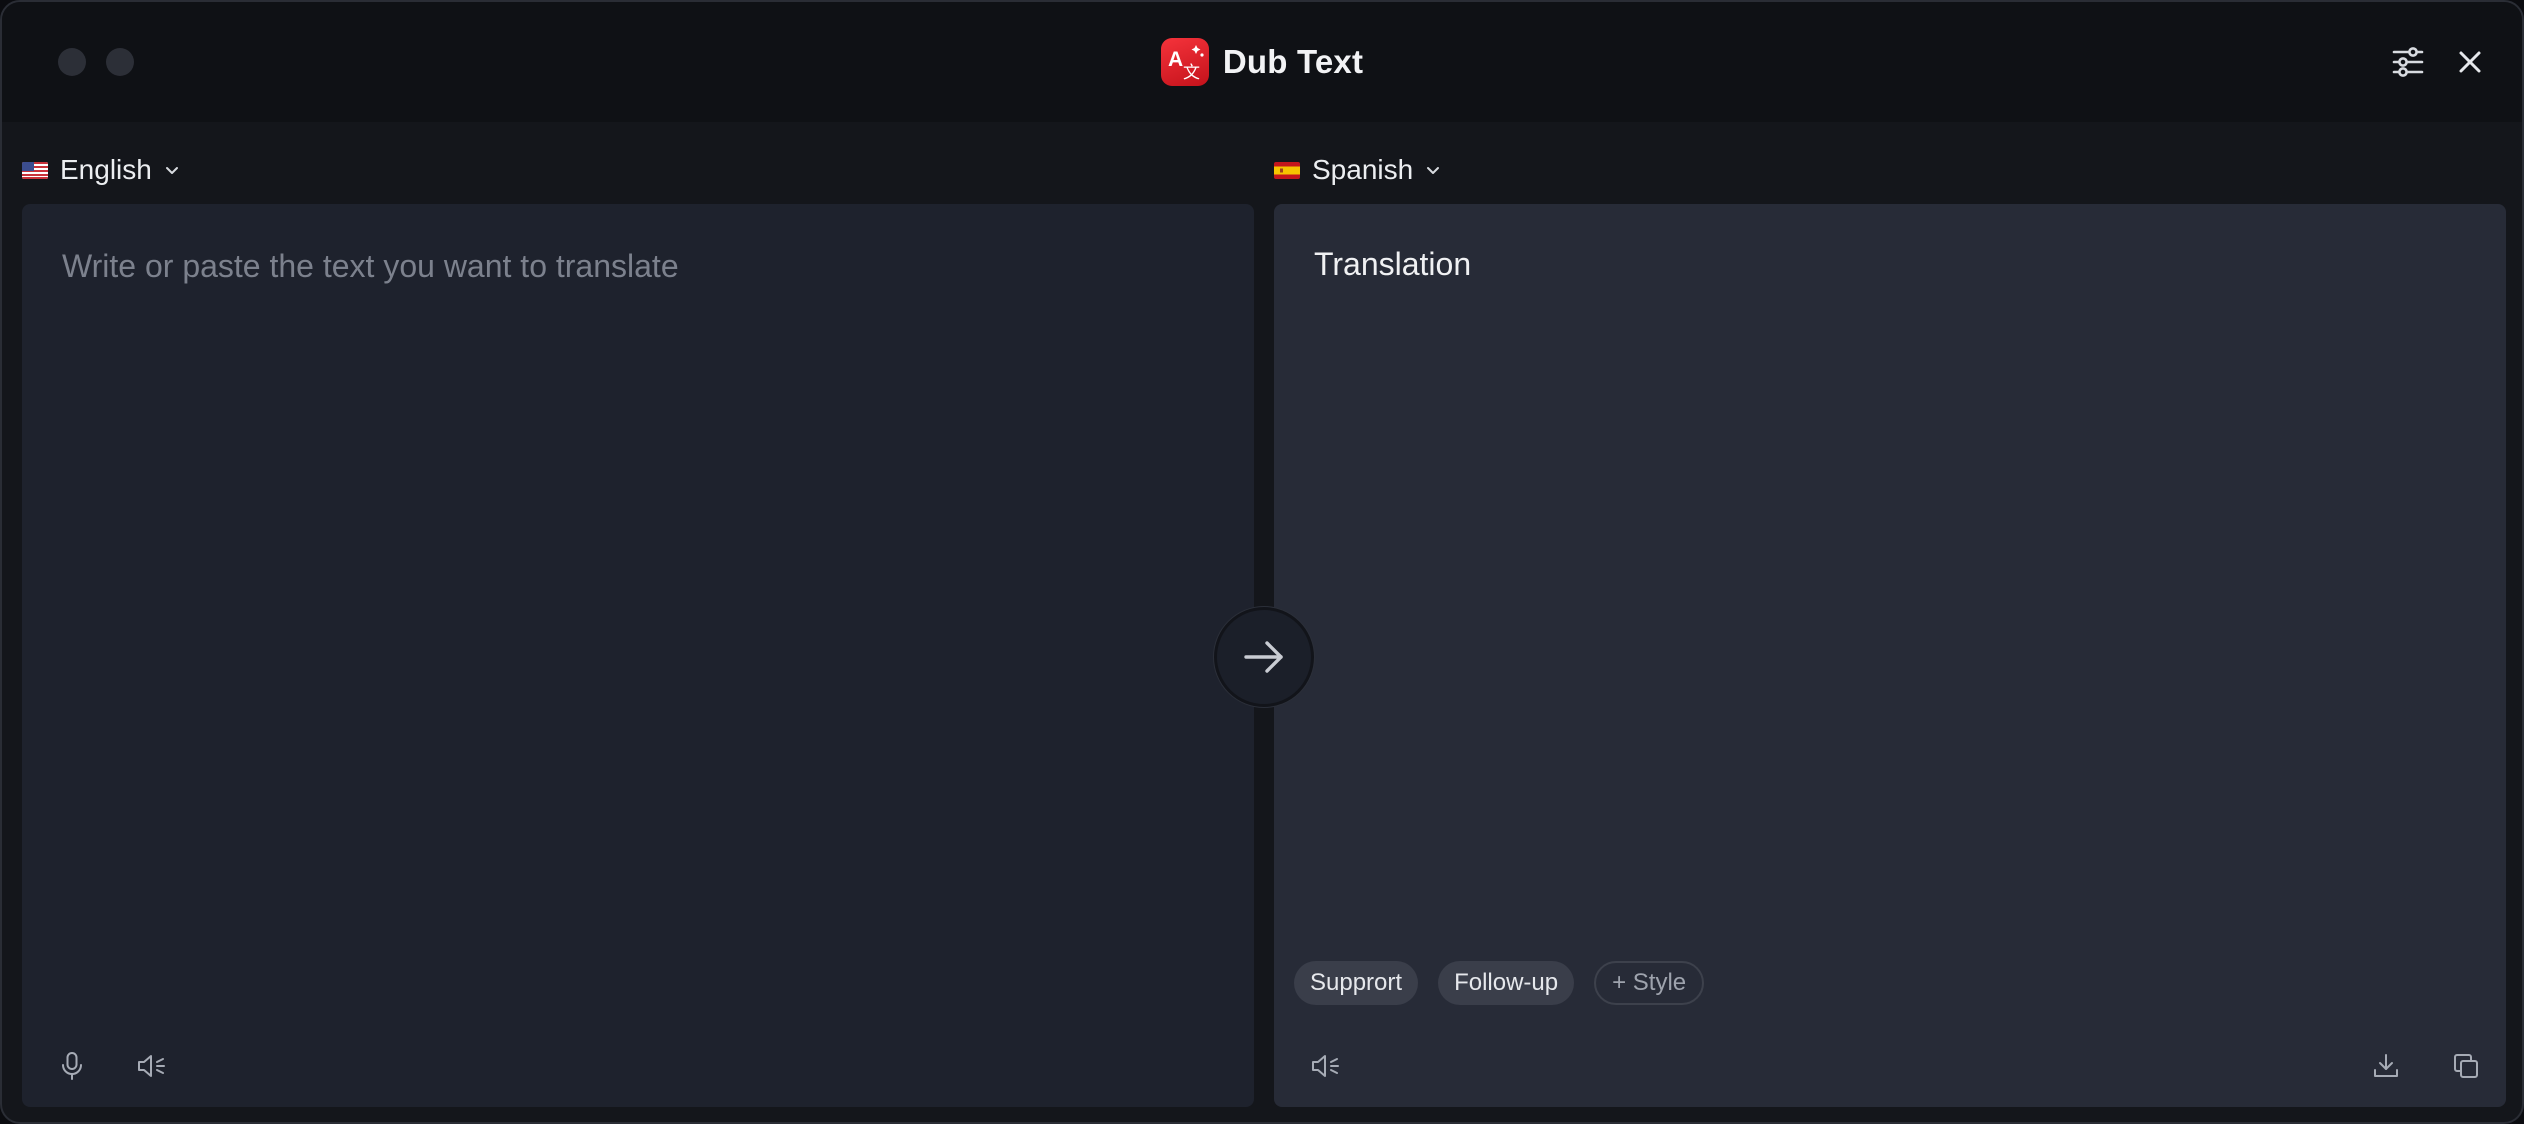  I want to click on microphone-icon, so click(72, 1066).